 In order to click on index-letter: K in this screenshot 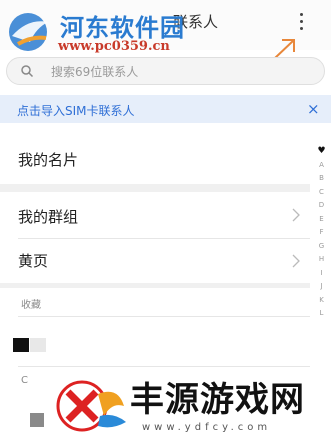, I will do `click(321, 301)`.